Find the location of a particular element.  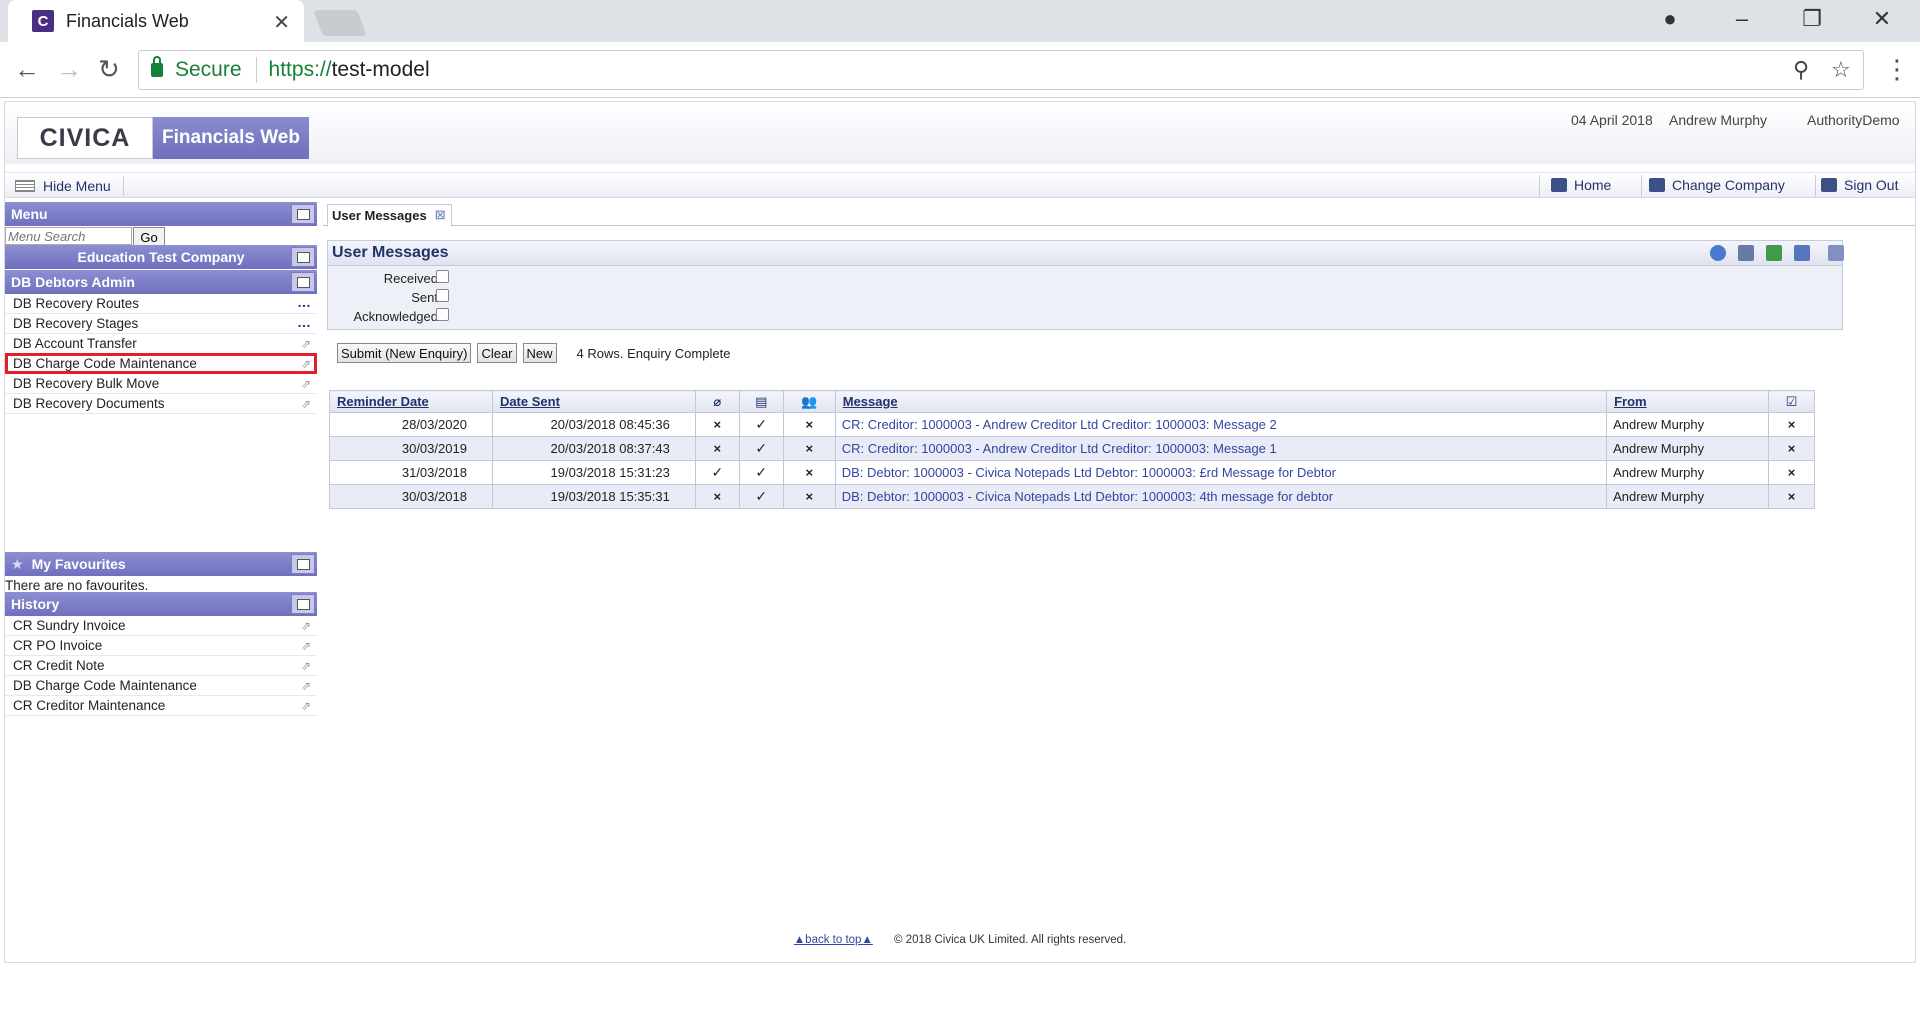

sign-out-link: Sign Out is located at coordinates (1859, 185).